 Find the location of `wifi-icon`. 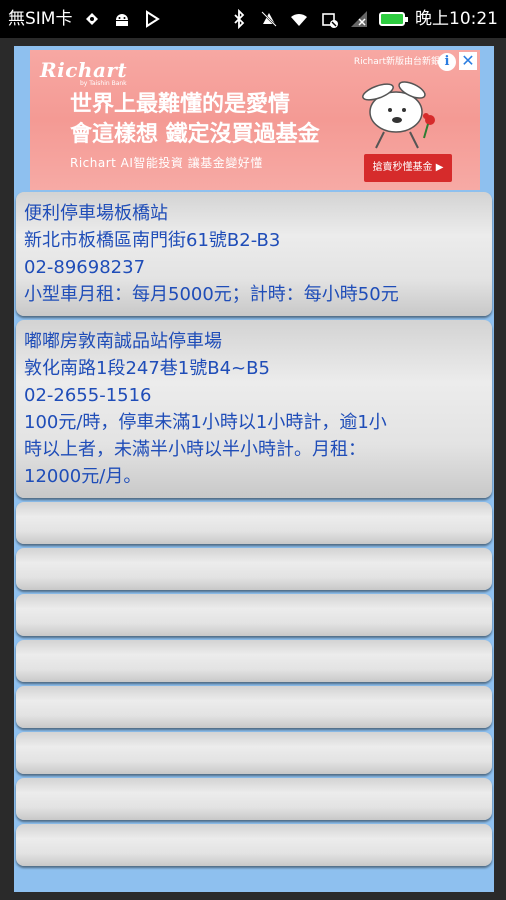

wifi-icon is located at coordinates (299, 19).